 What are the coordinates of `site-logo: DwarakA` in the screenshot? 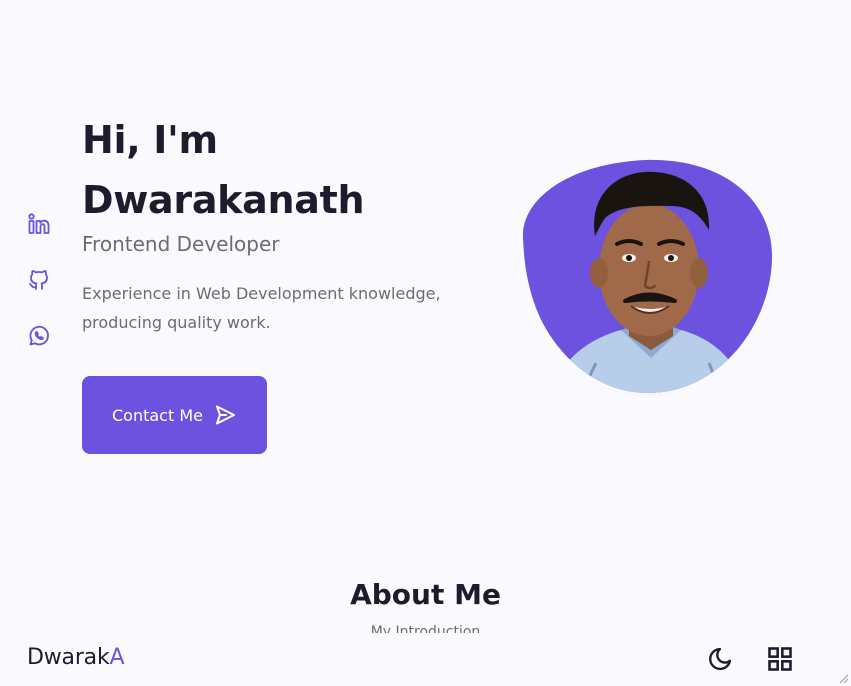 It's located at (76, 657).